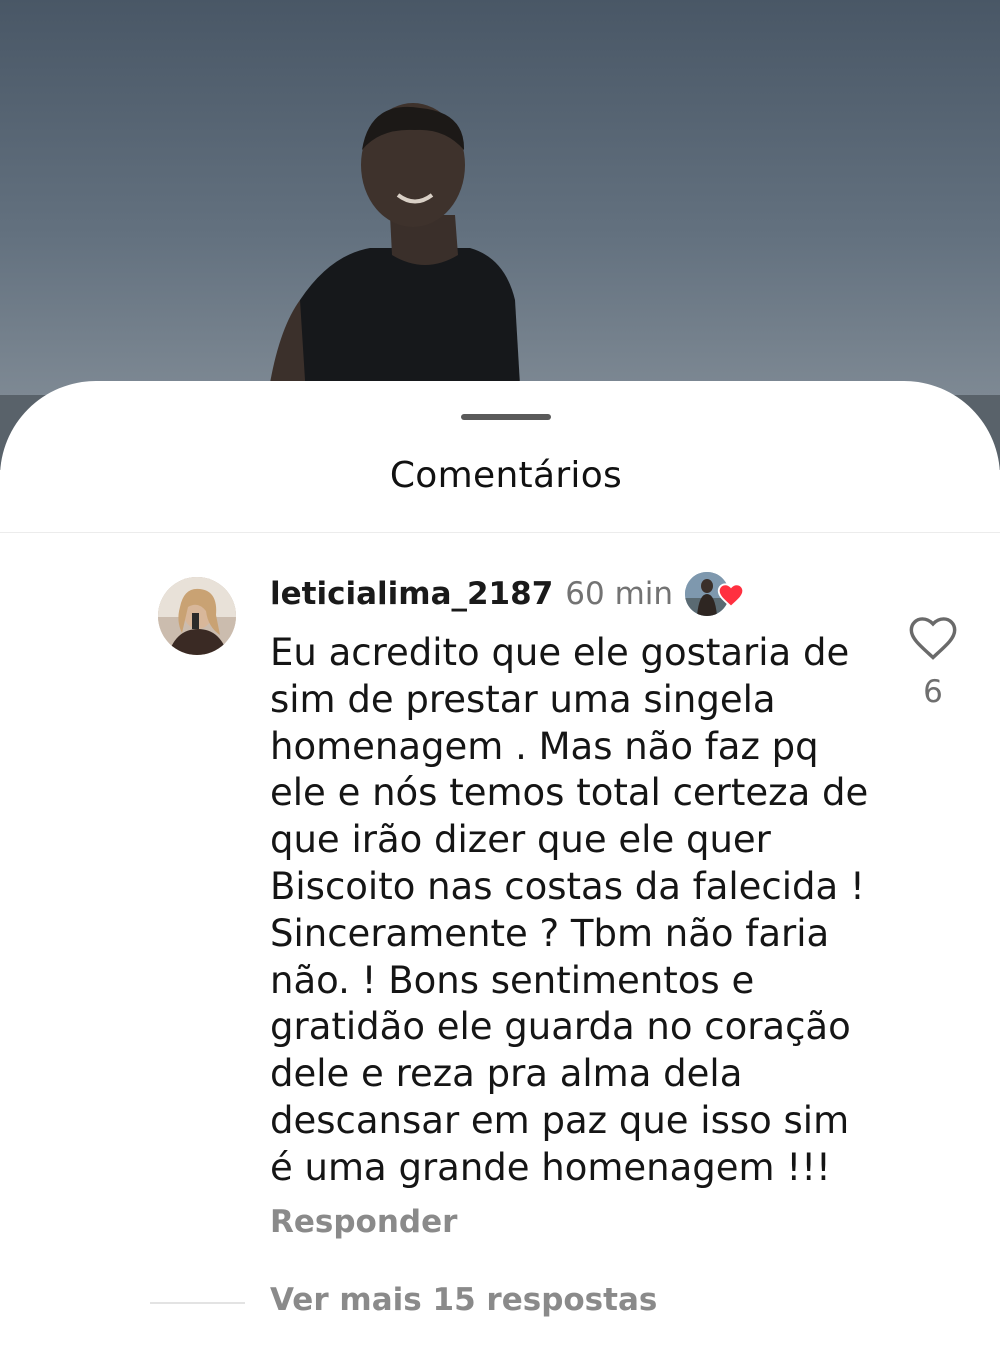 This screenshot has height=1360, width=1000. What do you see at coordinates (411, 594) in the screenshot?
I see `username: leticialima_2187` at bounding box center [411, 594].